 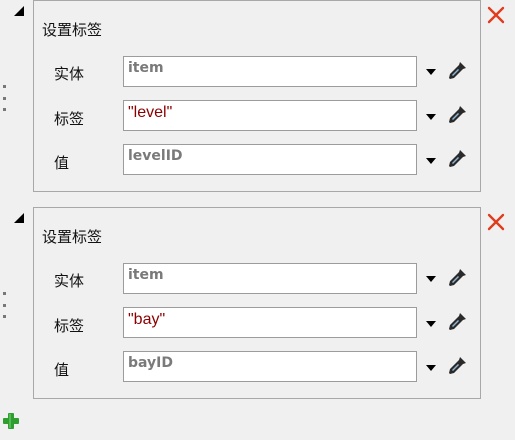 I want to click on label-field: "level", so click(x=270, y=115).